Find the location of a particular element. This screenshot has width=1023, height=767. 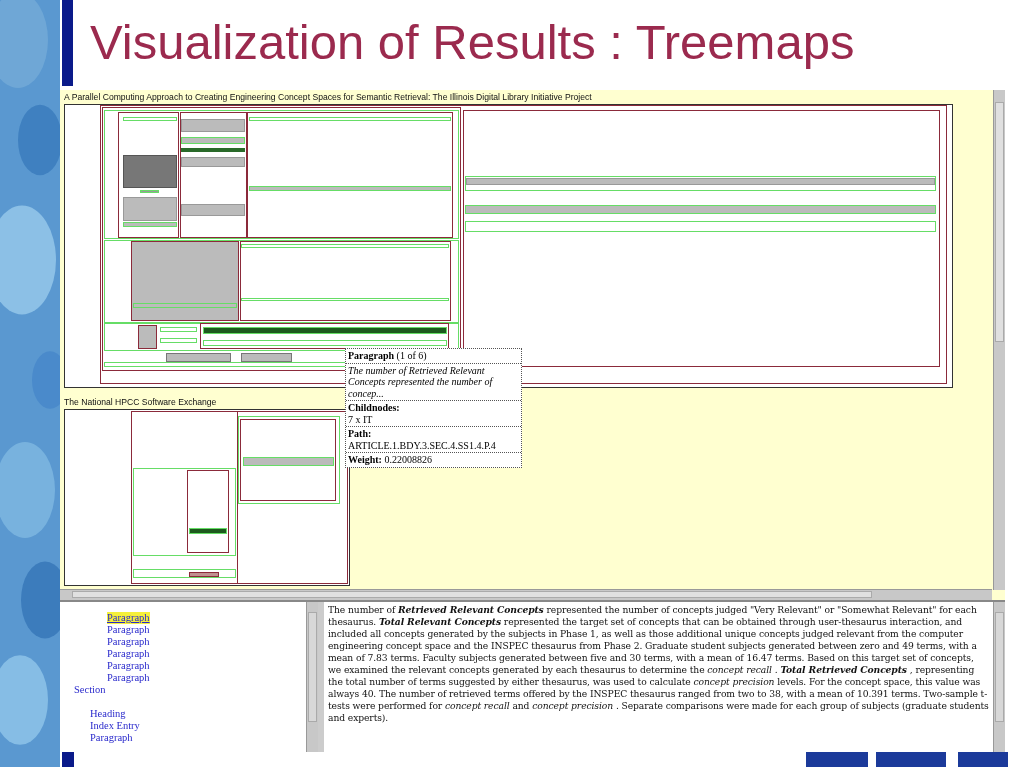

outline-item: Section is located at coordinates (83, 690).